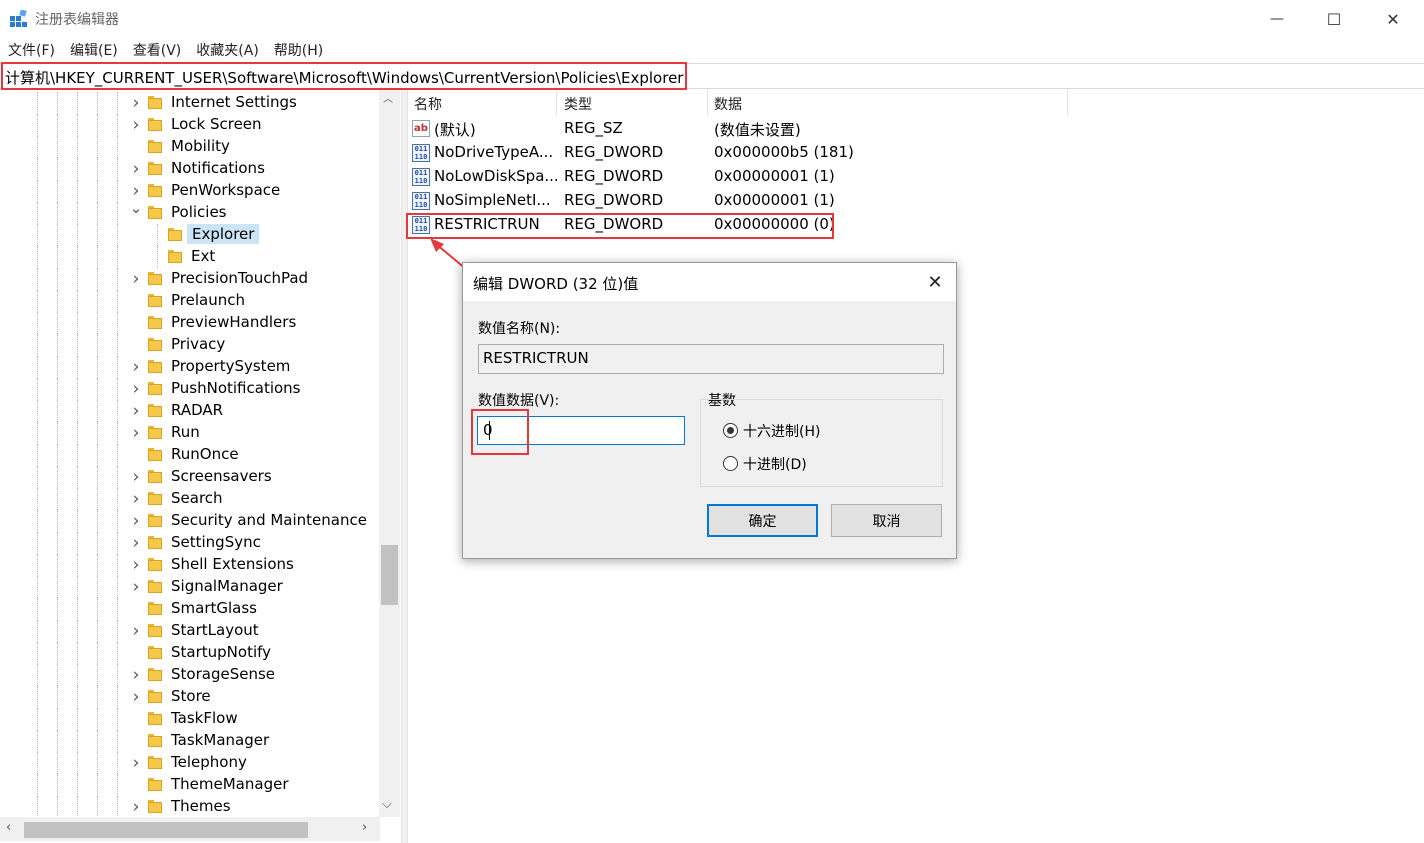 This screenshot has width=1424, height=843. Describe the element at coordinates (775, 464) in the screenshot. I see `decimal-radio-label: 十进制(D)` at that location.